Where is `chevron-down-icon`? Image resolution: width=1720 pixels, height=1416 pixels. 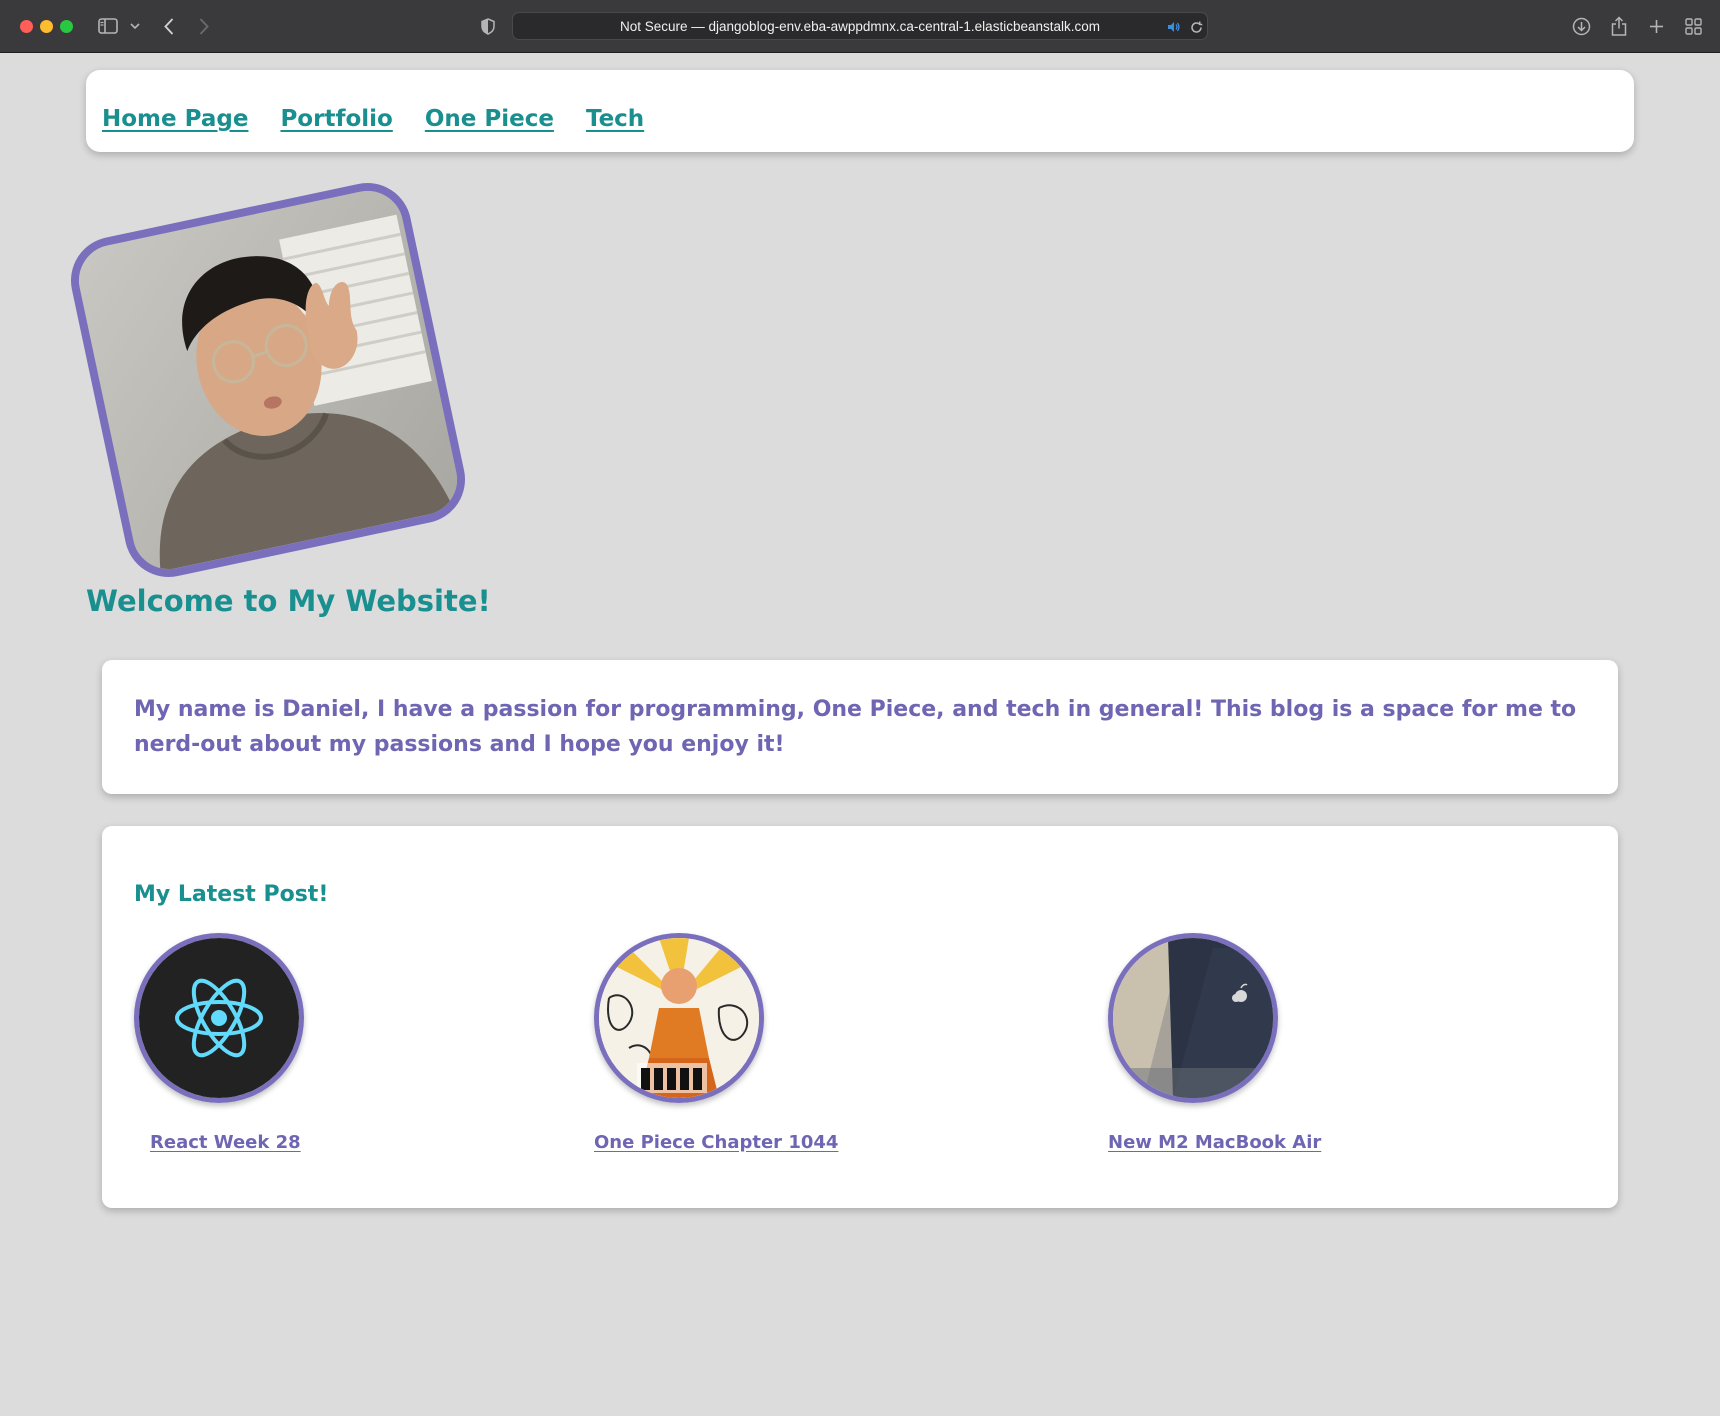 chevron-down-icon is located at coordinates (135, 26).